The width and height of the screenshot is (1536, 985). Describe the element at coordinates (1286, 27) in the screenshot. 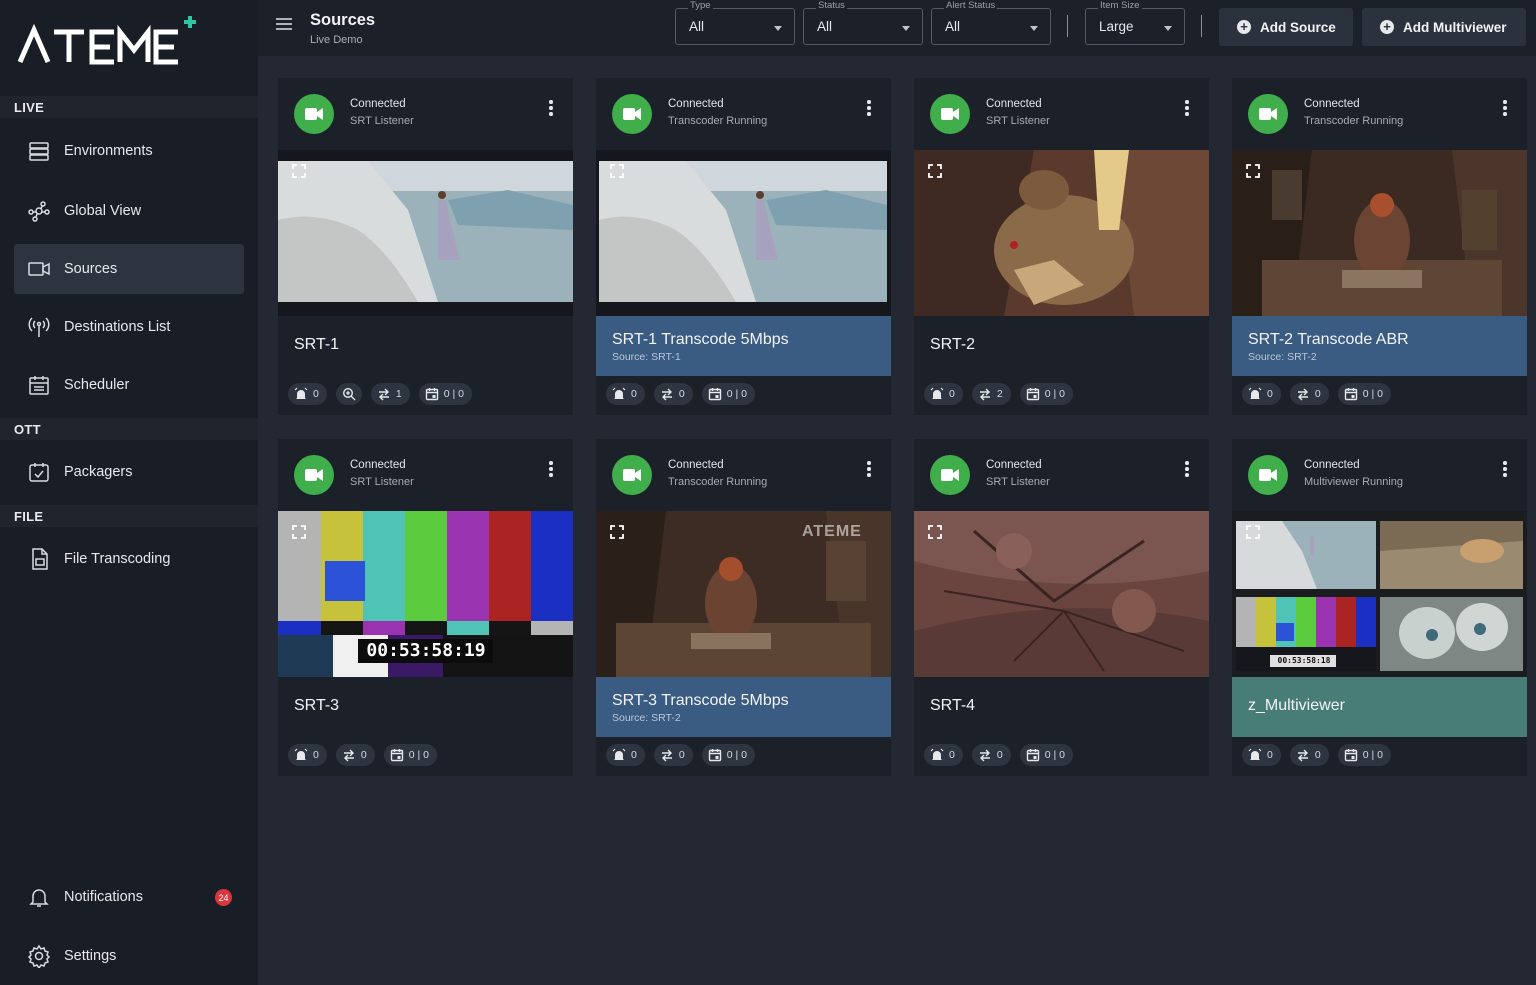

I see `add-source-button: + Add Source` at that location.